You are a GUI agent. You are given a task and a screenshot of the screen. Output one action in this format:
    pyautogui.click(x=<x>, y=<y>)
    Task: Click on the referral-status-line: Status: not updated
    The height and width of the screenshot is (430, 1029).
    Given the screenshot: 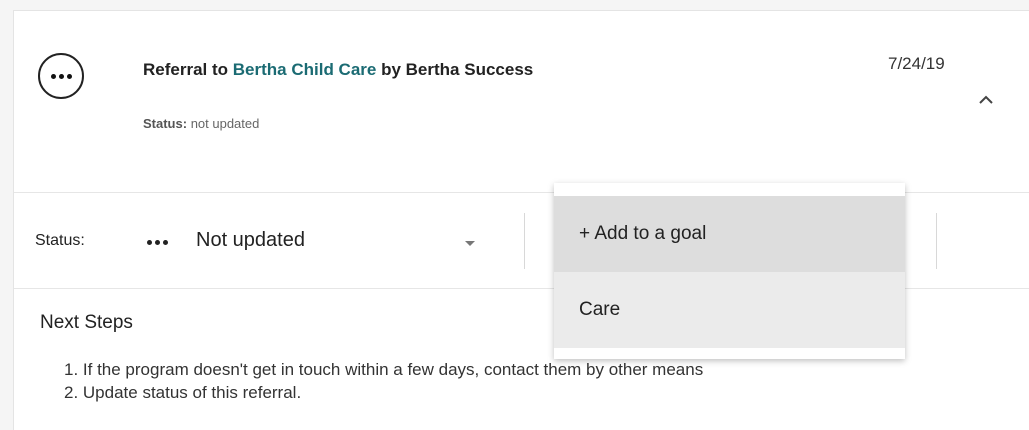 What is the action you would take?
    pyautogui.click(x=201, y=123)
    